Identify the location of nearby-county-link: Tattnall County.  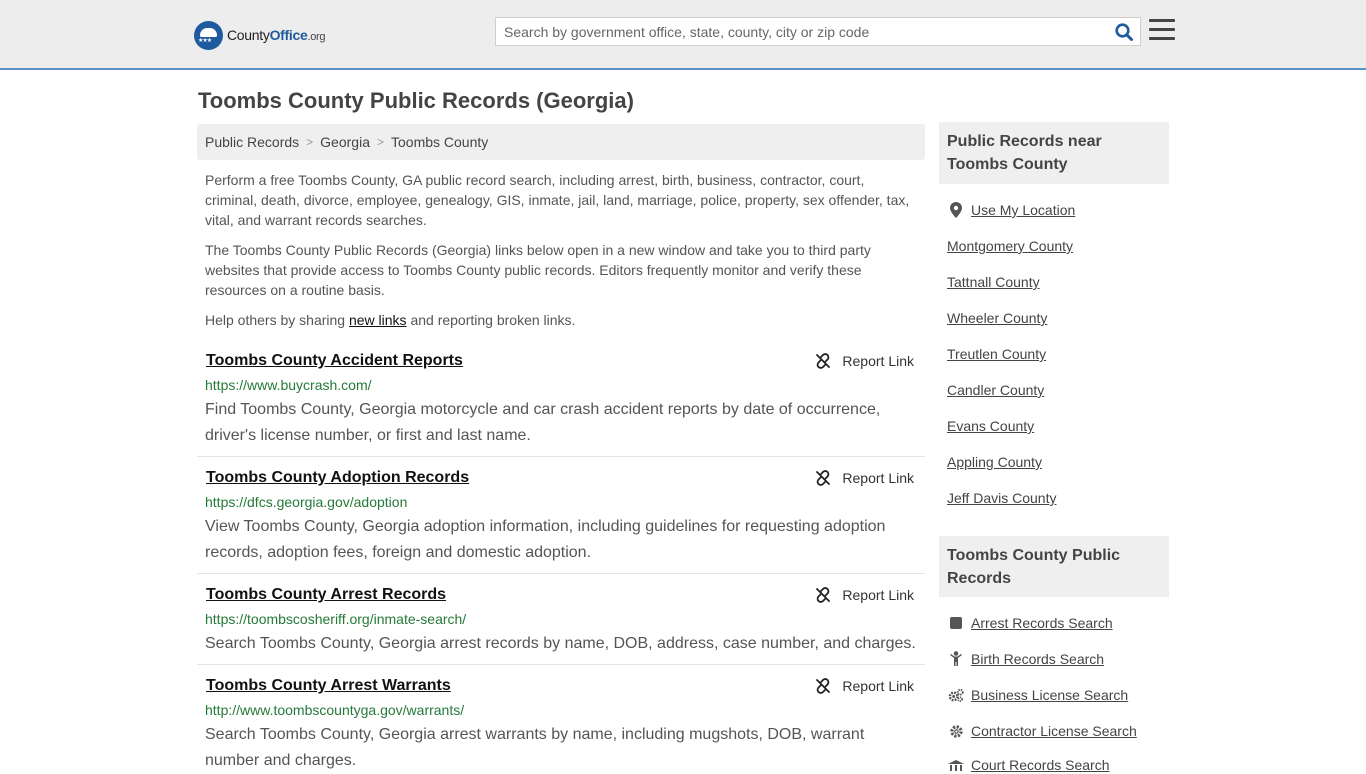
(993, 282).